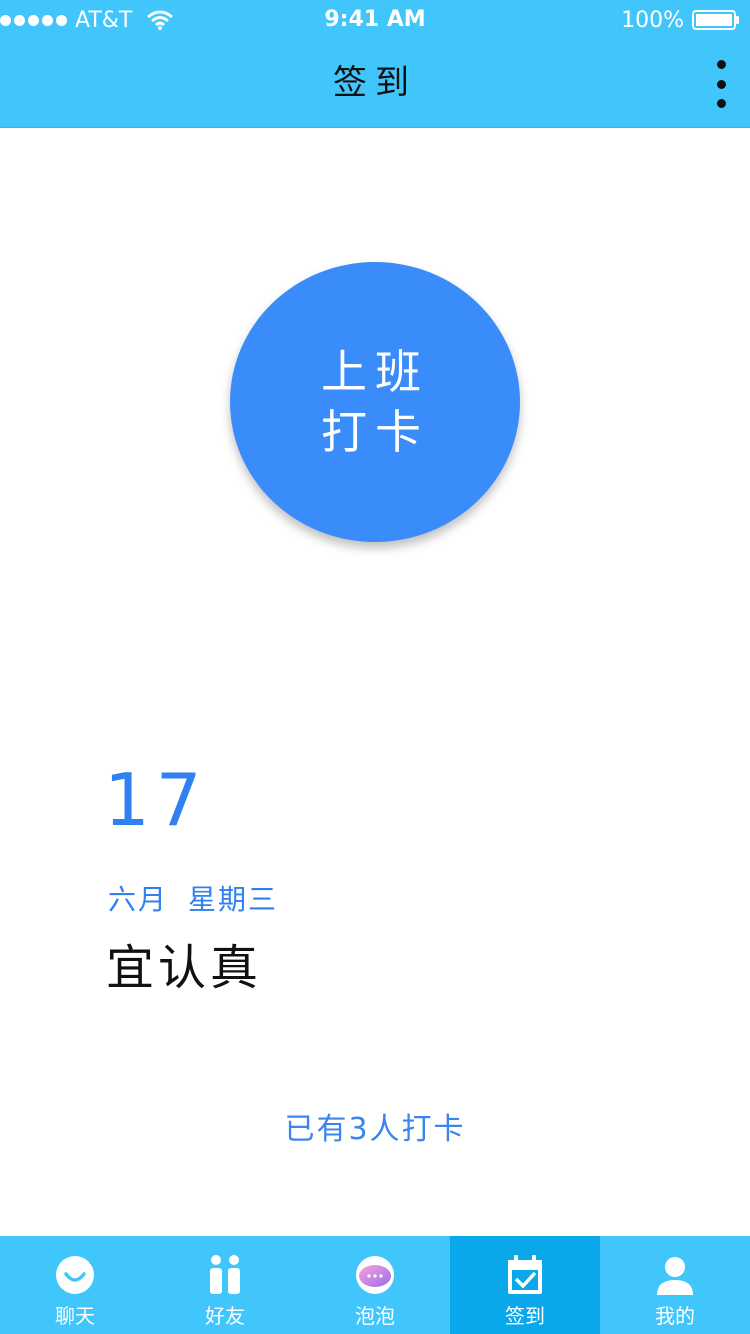  I want to click on user-icon, so click(675, 1276).